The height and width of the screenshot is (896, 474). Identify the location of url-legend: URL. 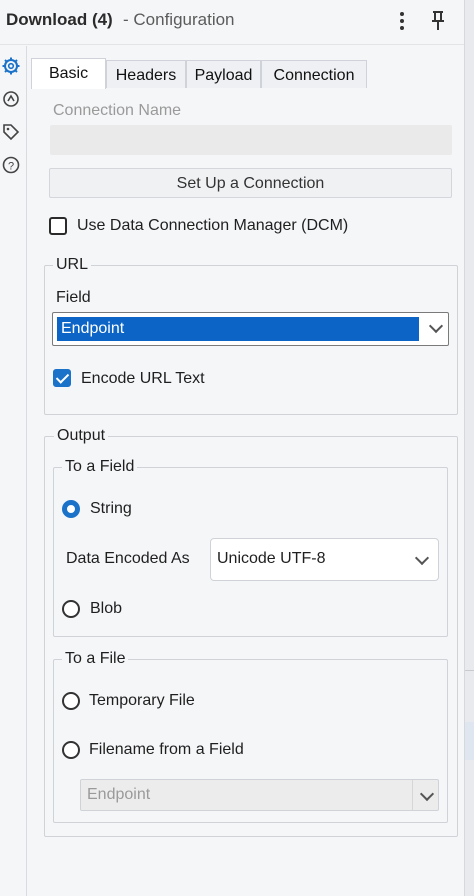
(72, 265).